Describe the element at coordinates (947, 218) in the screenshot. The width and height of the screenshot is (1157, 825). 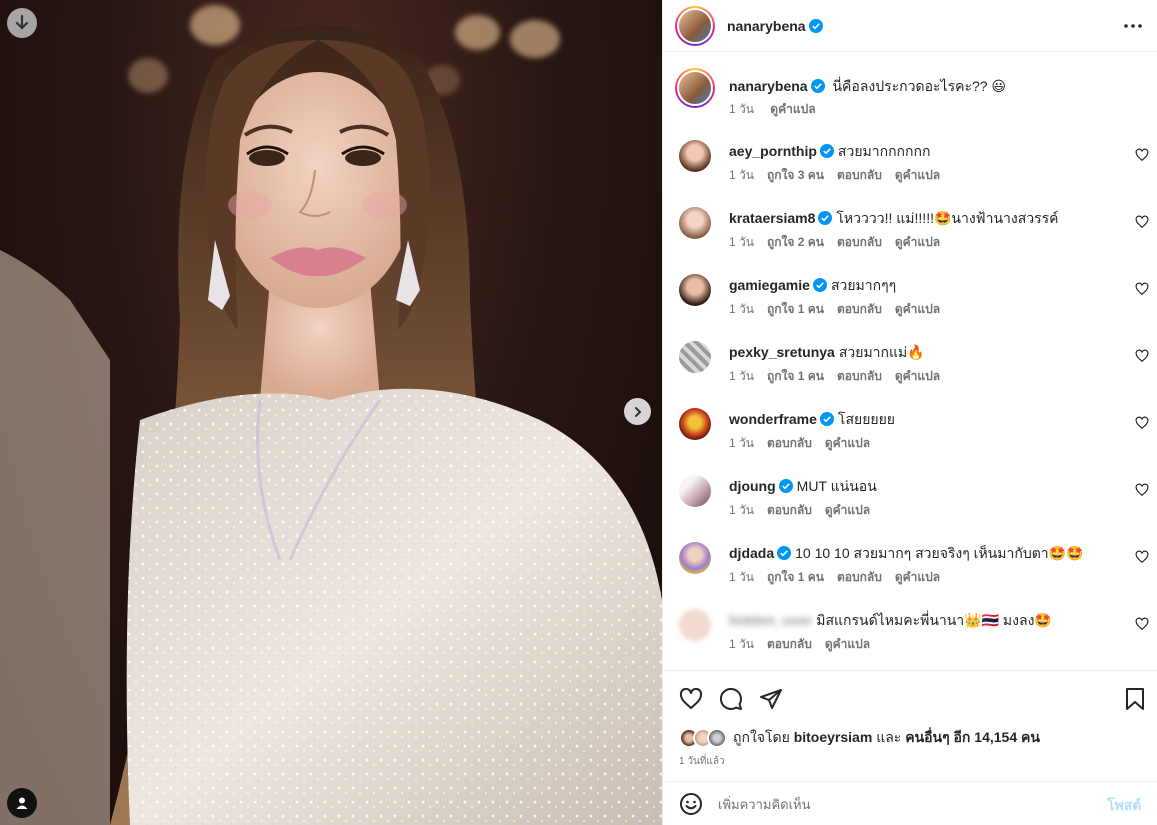
I see `comment-text: โหวววว!! แม่!!!!!🤩นางฟ้านางสวรรค์` at that location.